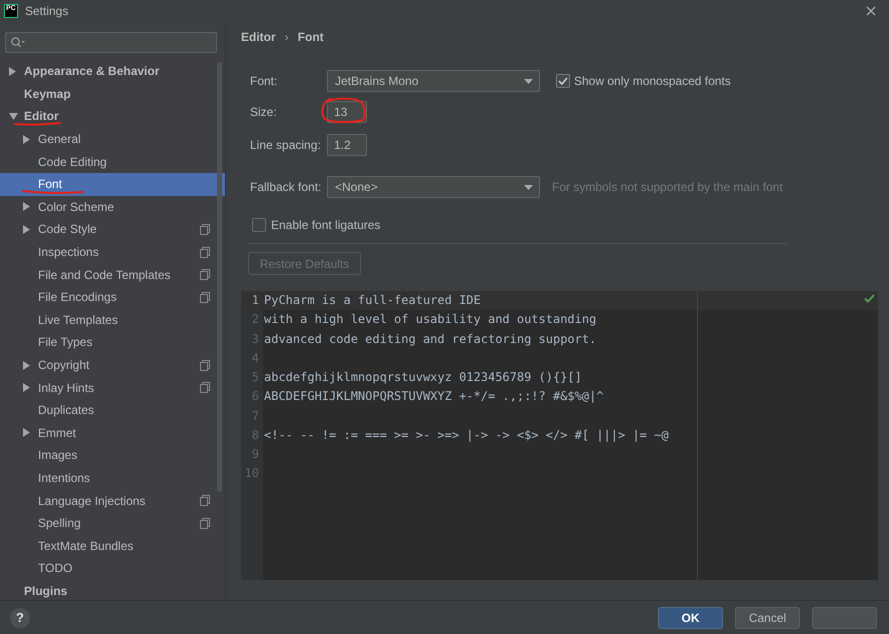 The image size is (889, 634). Describe the element at coordinates (112, 387) in the screenshot. I see `tree-item: Inlay Hints` at that location.